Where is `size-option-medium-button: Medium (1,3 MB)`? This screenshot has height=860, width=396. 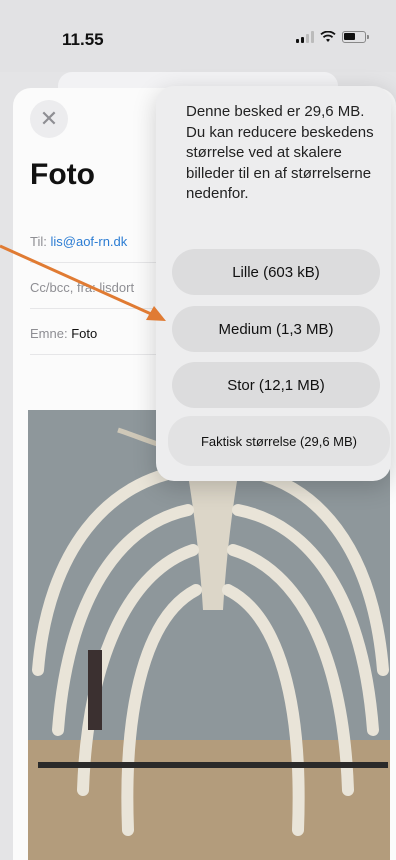 size-option-medium-button: Medium (1,3 MB) is located at coordinates (276, 329).